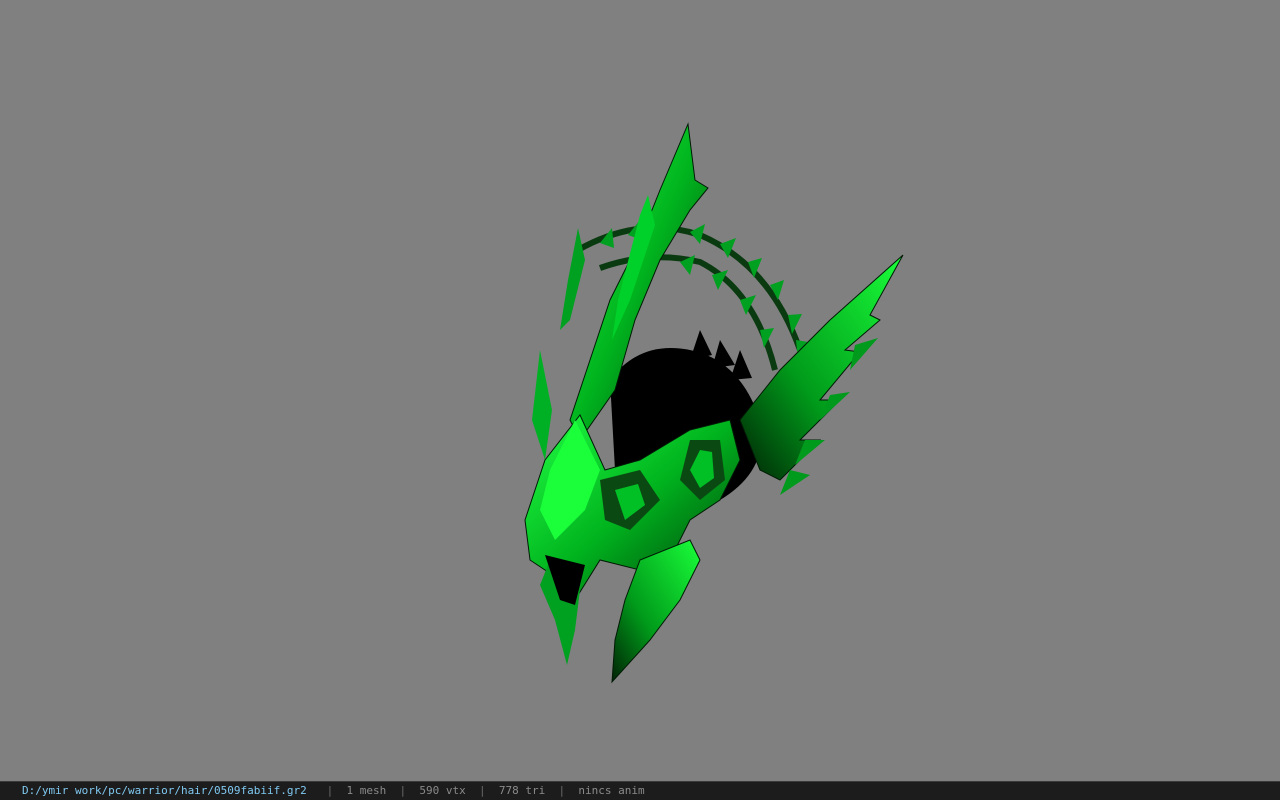 The height and width of the screenshot is (800, 1280). I want to click on mesh-count-label: 1 mesh, so click(366, 790).